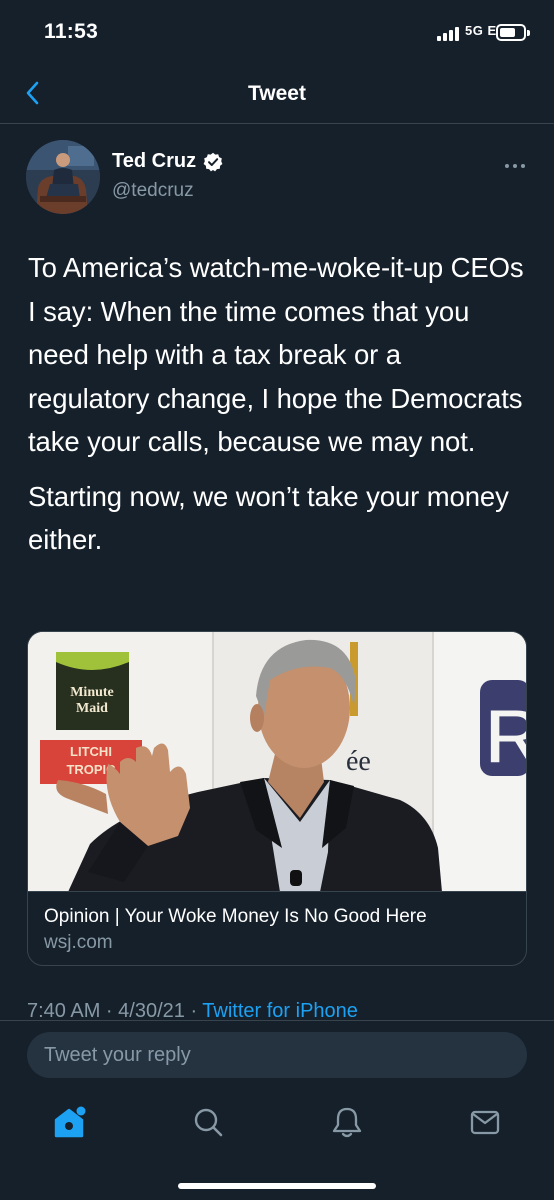  I want to click on logo-text: Maid, so click(92, 708).